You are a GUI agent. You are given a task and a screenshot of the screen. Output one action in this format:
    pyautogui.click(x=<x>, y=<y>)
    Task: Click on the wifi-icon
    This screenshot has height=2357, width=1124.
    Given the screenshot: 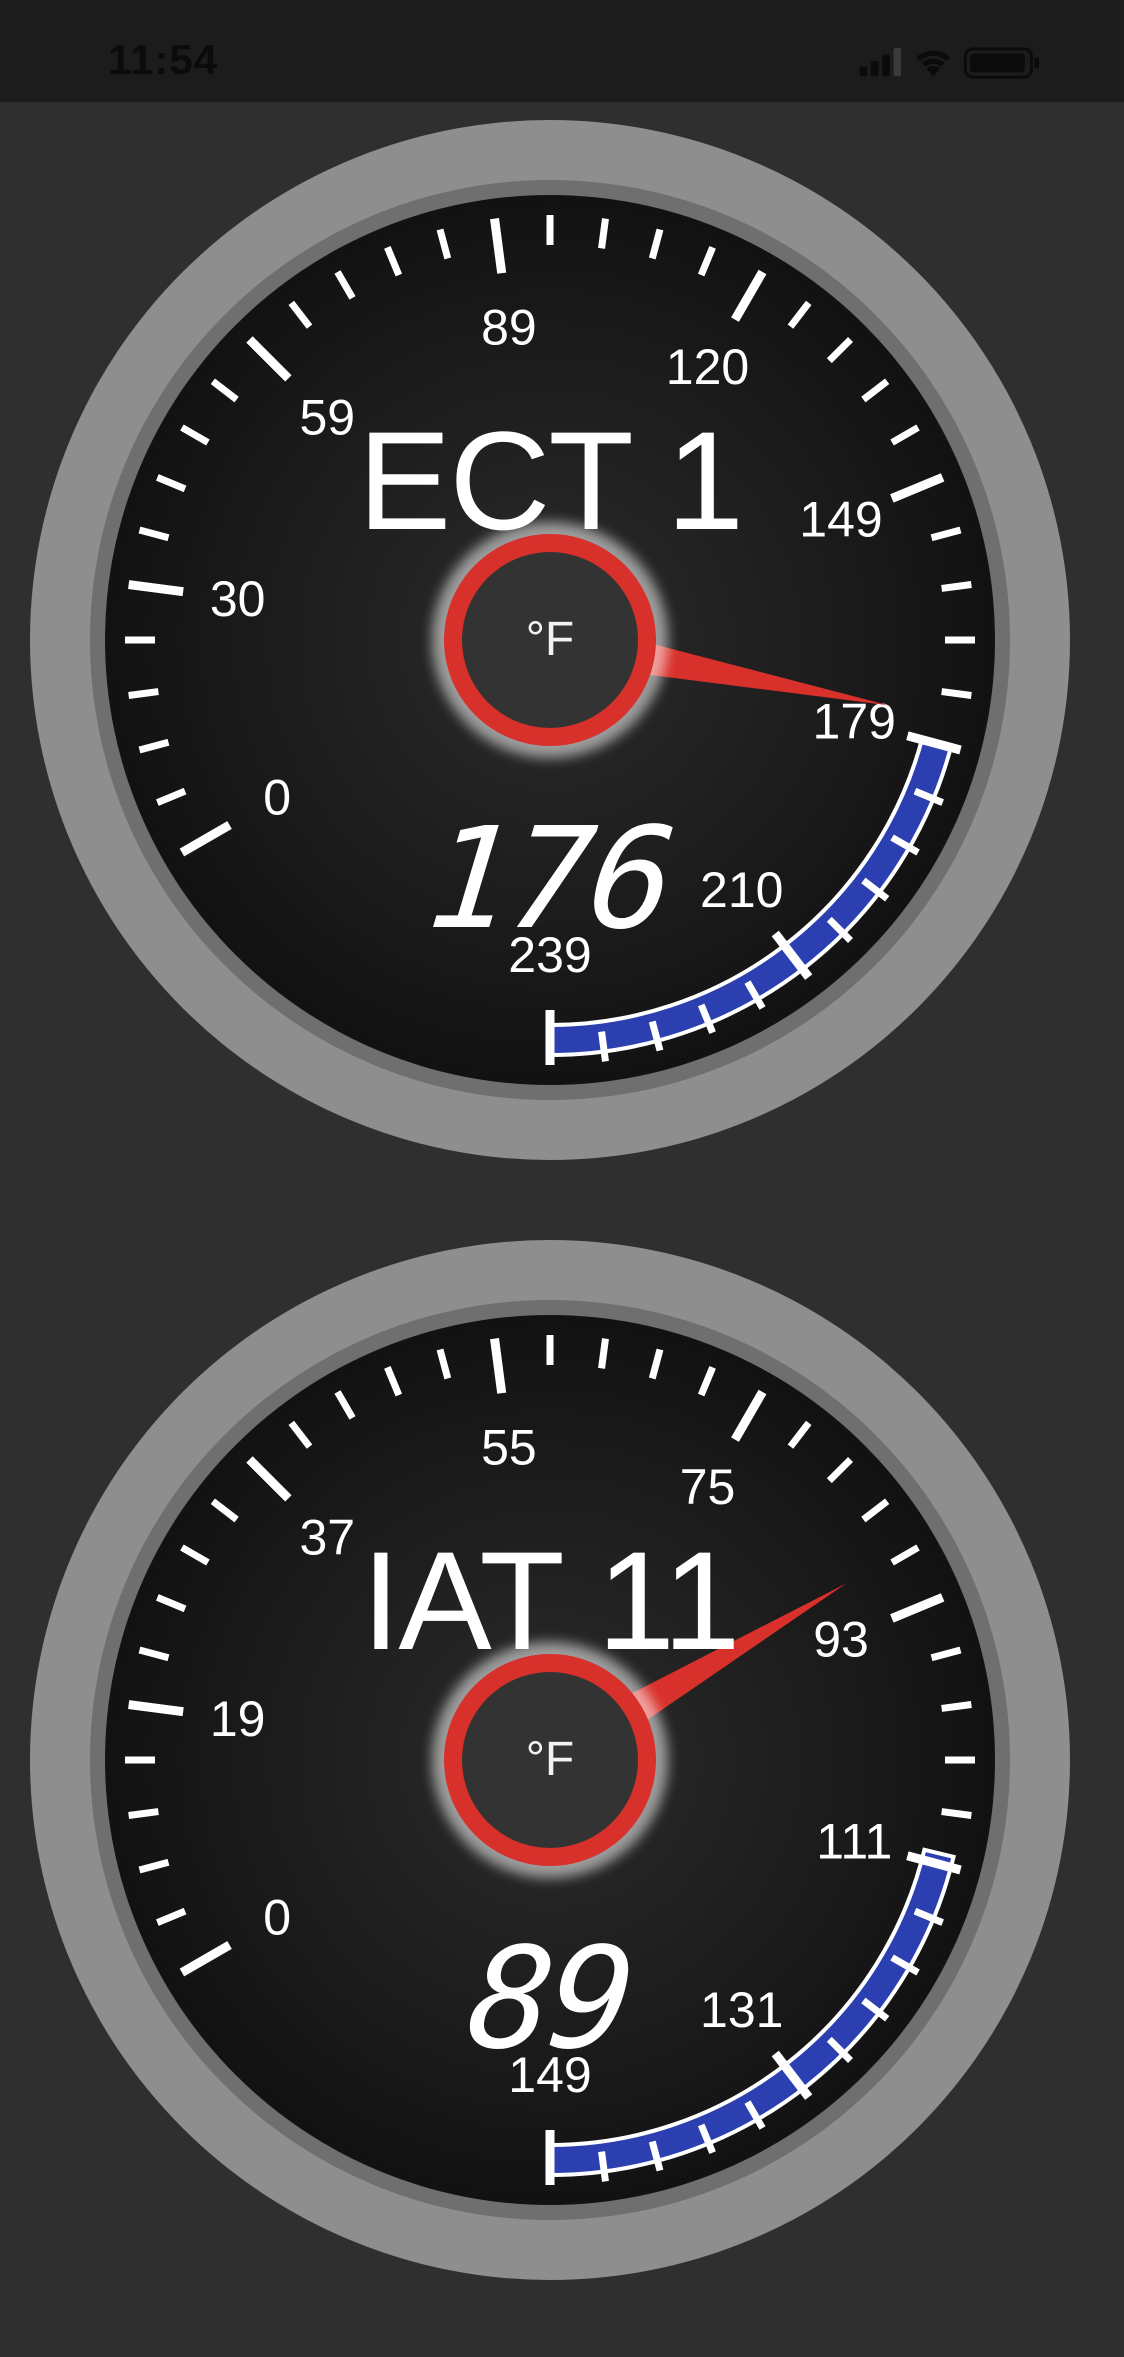 What is the action you would take?
    pyautogui.click(x=933, y=63)
    